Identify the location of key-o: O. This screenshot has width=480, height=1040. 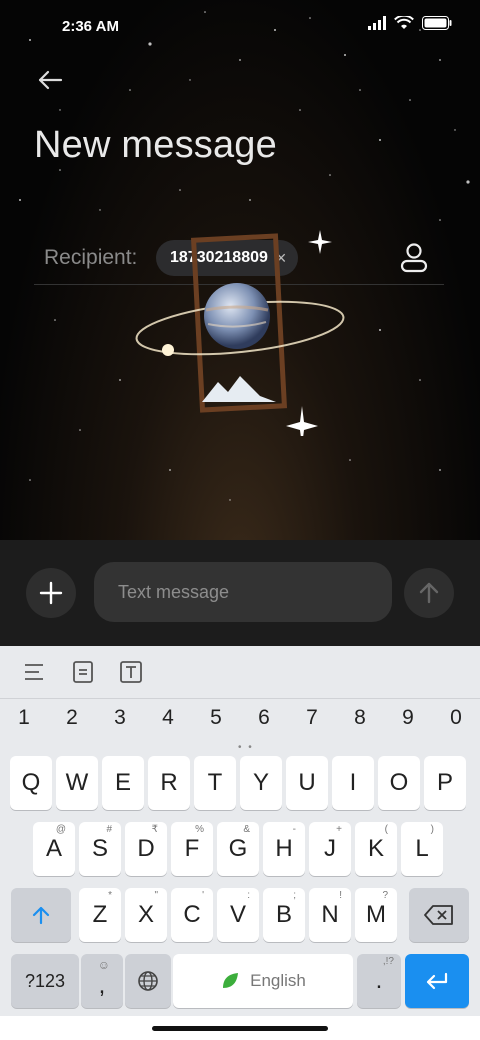
(399, 783).